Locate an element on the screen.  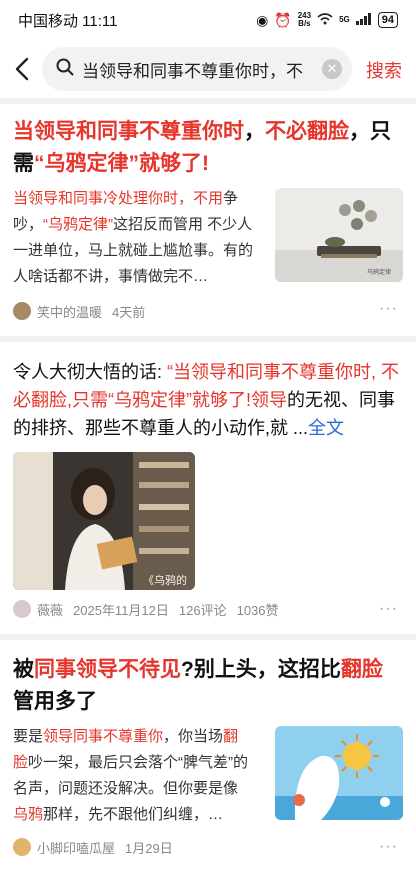
net-speed-unit: B/s is located at coordinates (304, 23).